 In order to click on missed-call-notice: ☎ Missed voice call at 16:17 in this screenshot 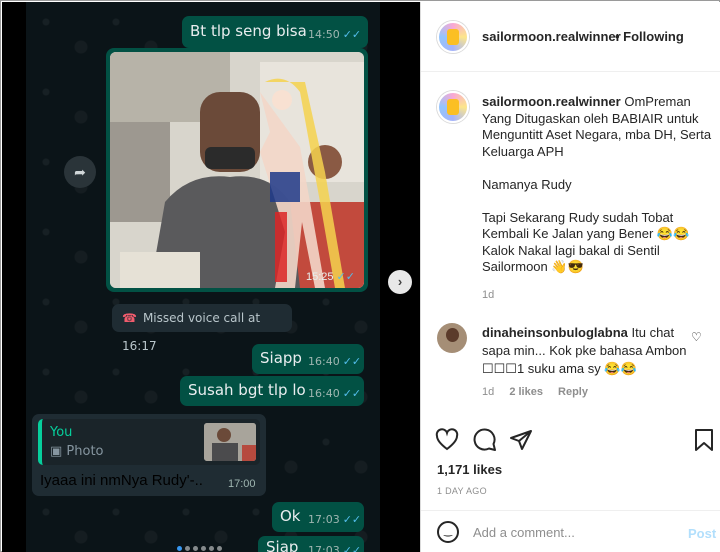, I will do `click(202, 328)`.